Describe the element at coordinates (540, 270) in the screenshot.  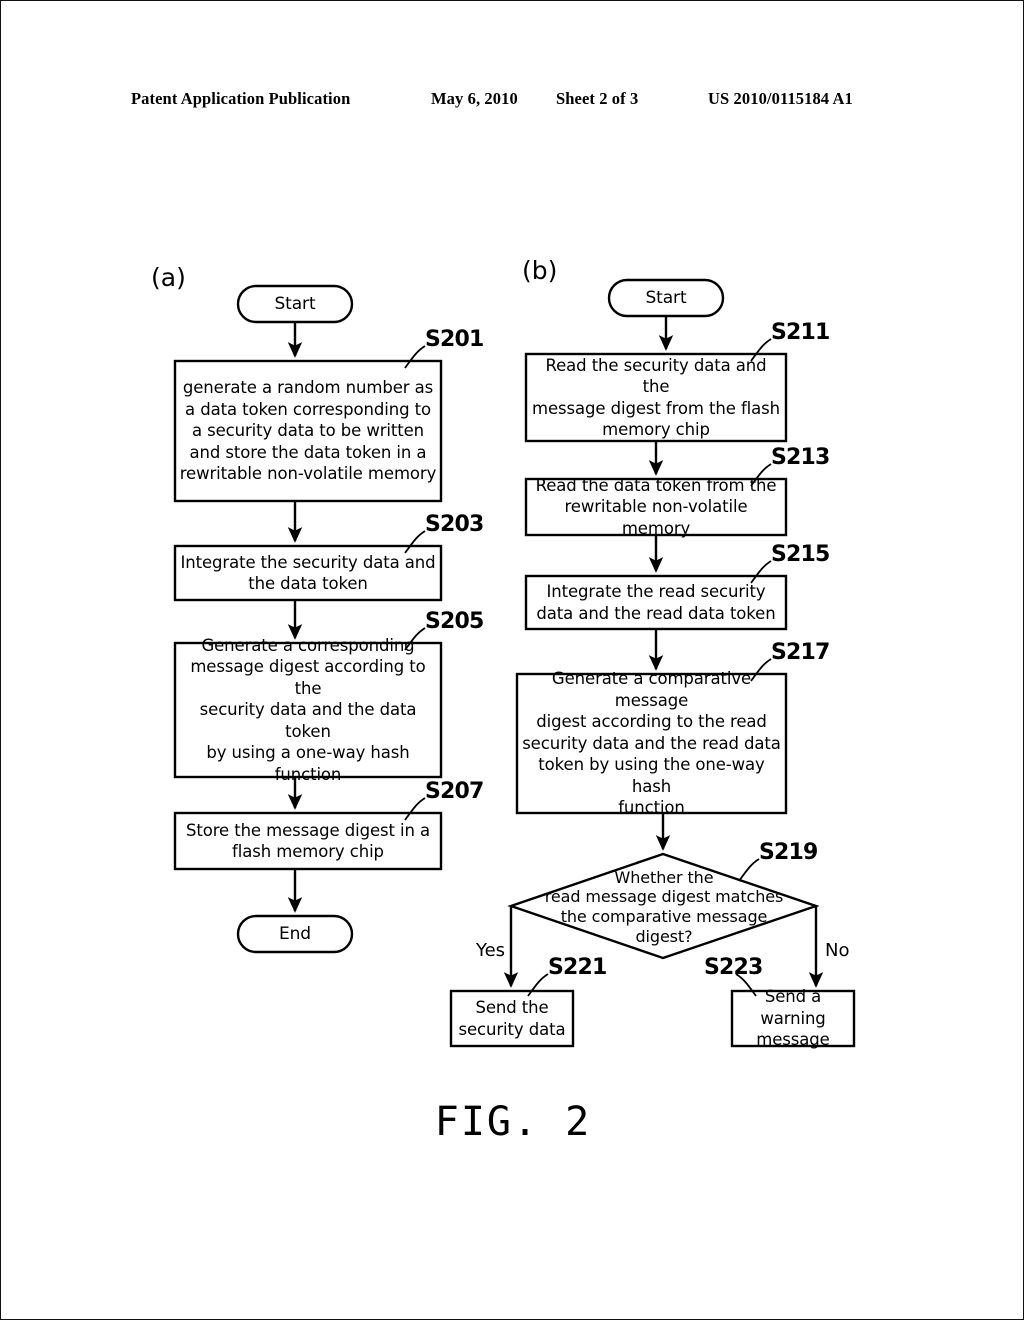
I see `panel-label-b: (b)` at that location.